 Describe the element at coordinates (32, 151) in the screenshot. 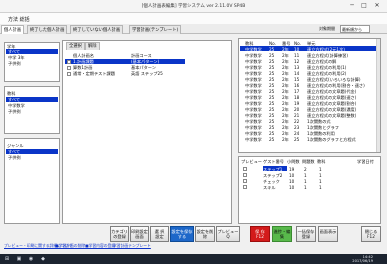

I see `genre-selected: すべて` at that location.